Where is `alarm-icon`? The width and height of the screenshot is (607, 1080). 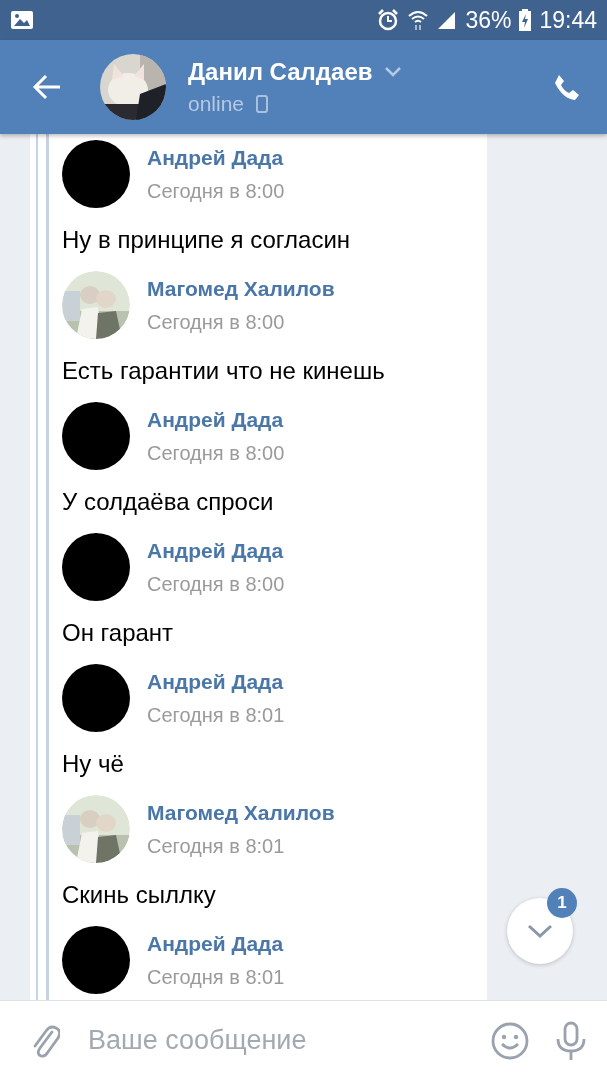
alarm-icon is located at coordinates (388, 20).